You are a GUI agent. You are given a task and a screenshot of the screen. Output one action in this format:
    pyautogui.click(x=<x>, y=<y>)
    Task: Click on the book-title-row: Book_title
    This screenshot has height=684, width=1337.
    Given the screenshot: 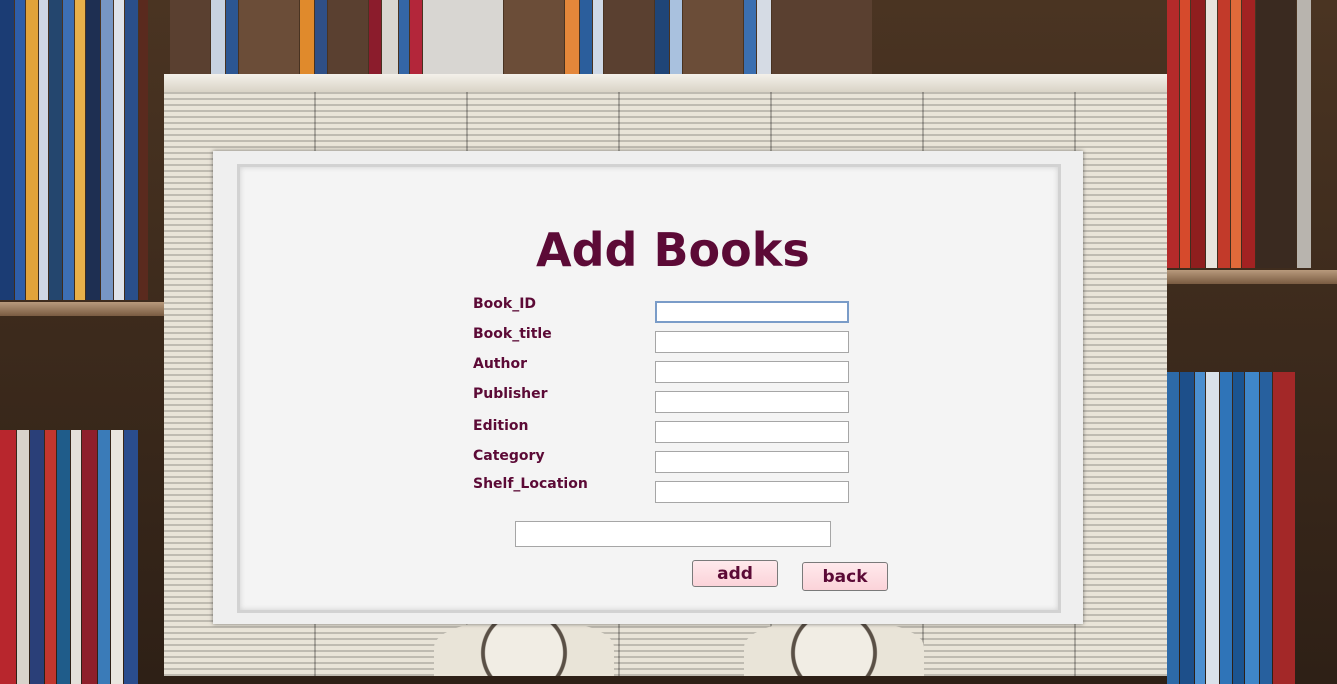 What is the action you would take?
    pyautogui.click(x=663, y=340)
    